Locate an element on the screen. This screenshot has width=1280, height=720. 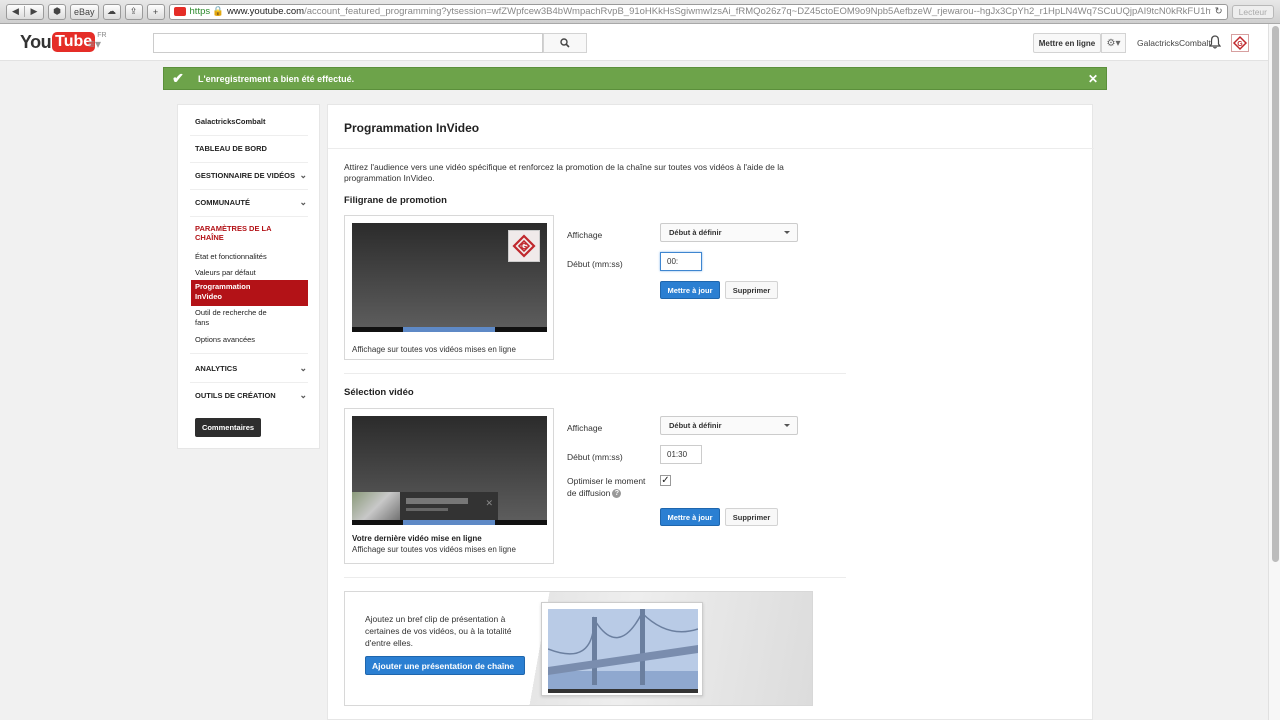
evernote-icon: ⬢ is located at coordinates (57, 11).